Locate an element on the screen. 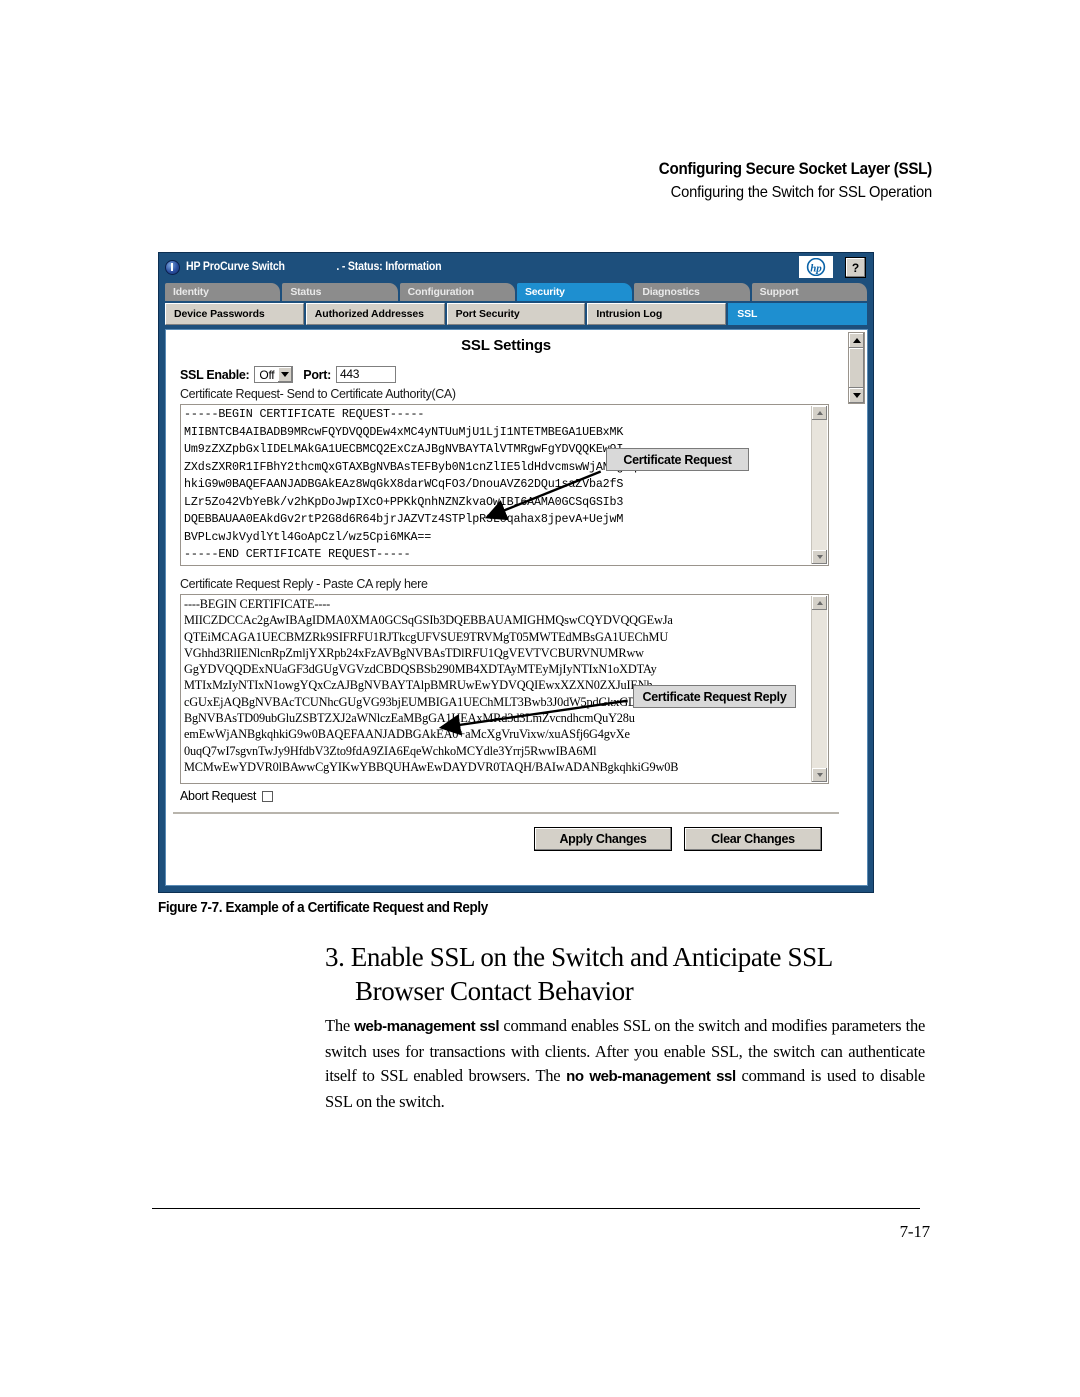  subtab-port-security: Port Security is located at coordinates (516, 314).